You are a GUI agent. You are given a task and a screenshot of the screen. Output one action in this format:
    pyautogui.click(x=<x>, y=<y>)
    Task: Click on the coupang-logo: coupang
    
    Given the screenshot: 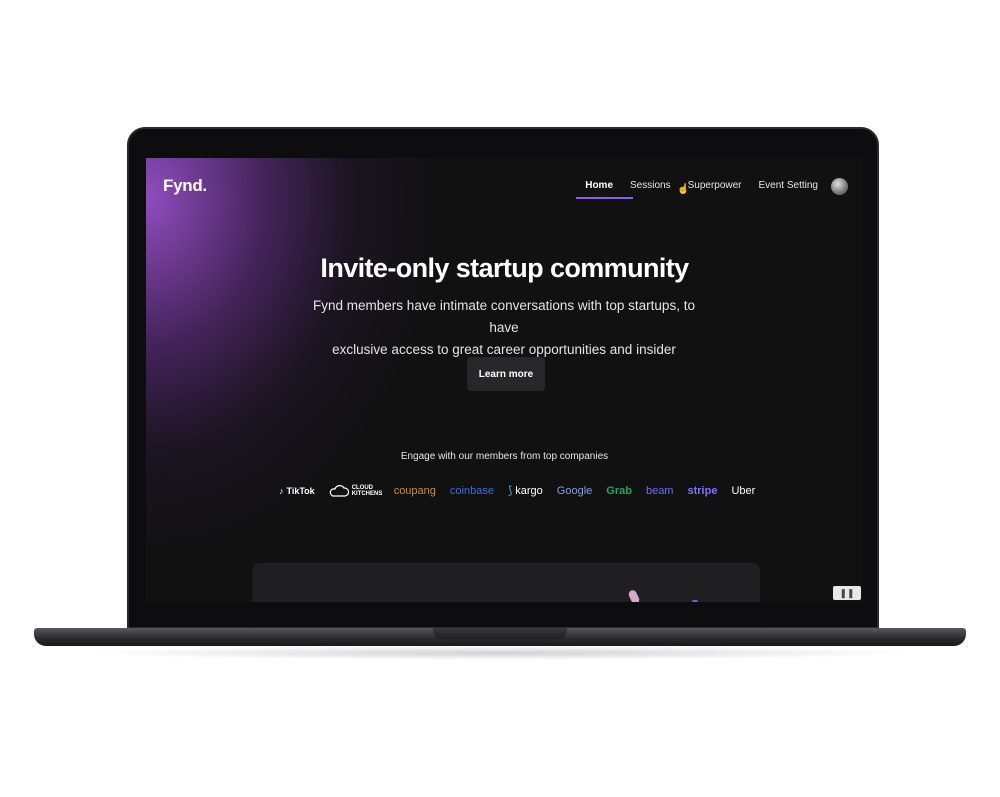 What is the action you would take?
    pyautogui.click(x=414, y=490)
    